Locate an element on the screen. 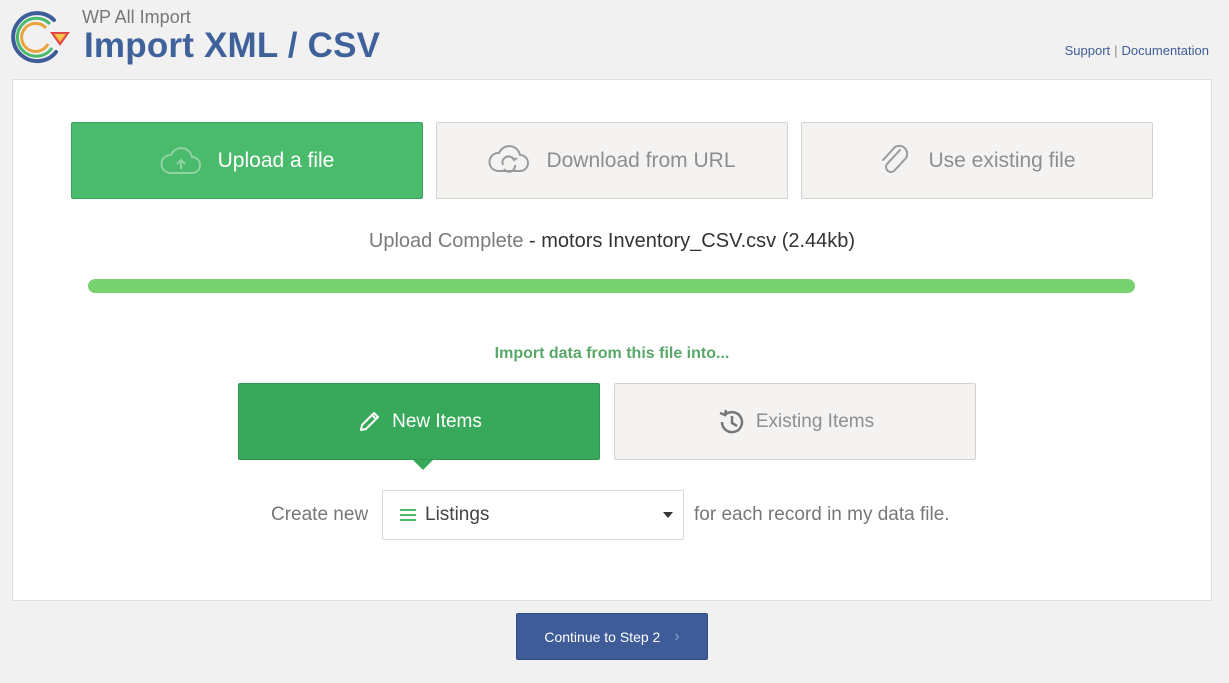 The image size is (1229, 683). app-subtitle: WP All Import is located at coordinates (136, 17).